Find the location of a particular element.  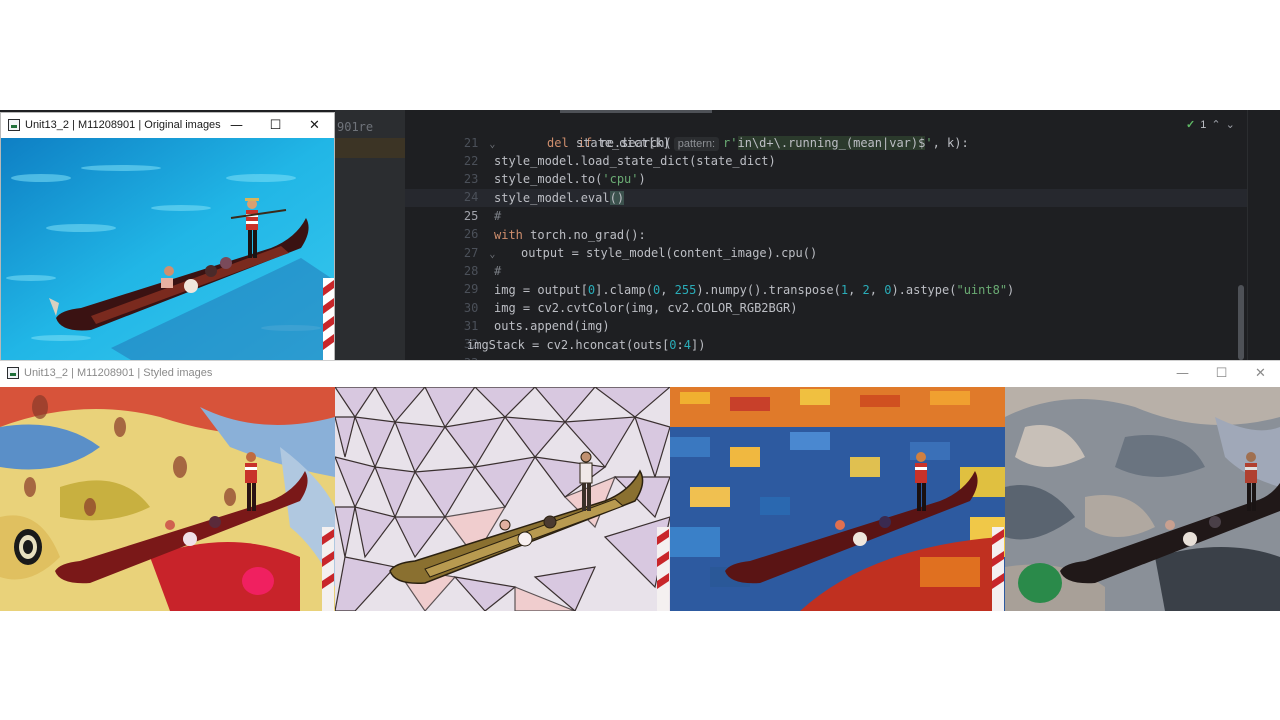

original-gondola-image is located at coordinates (167, 249).